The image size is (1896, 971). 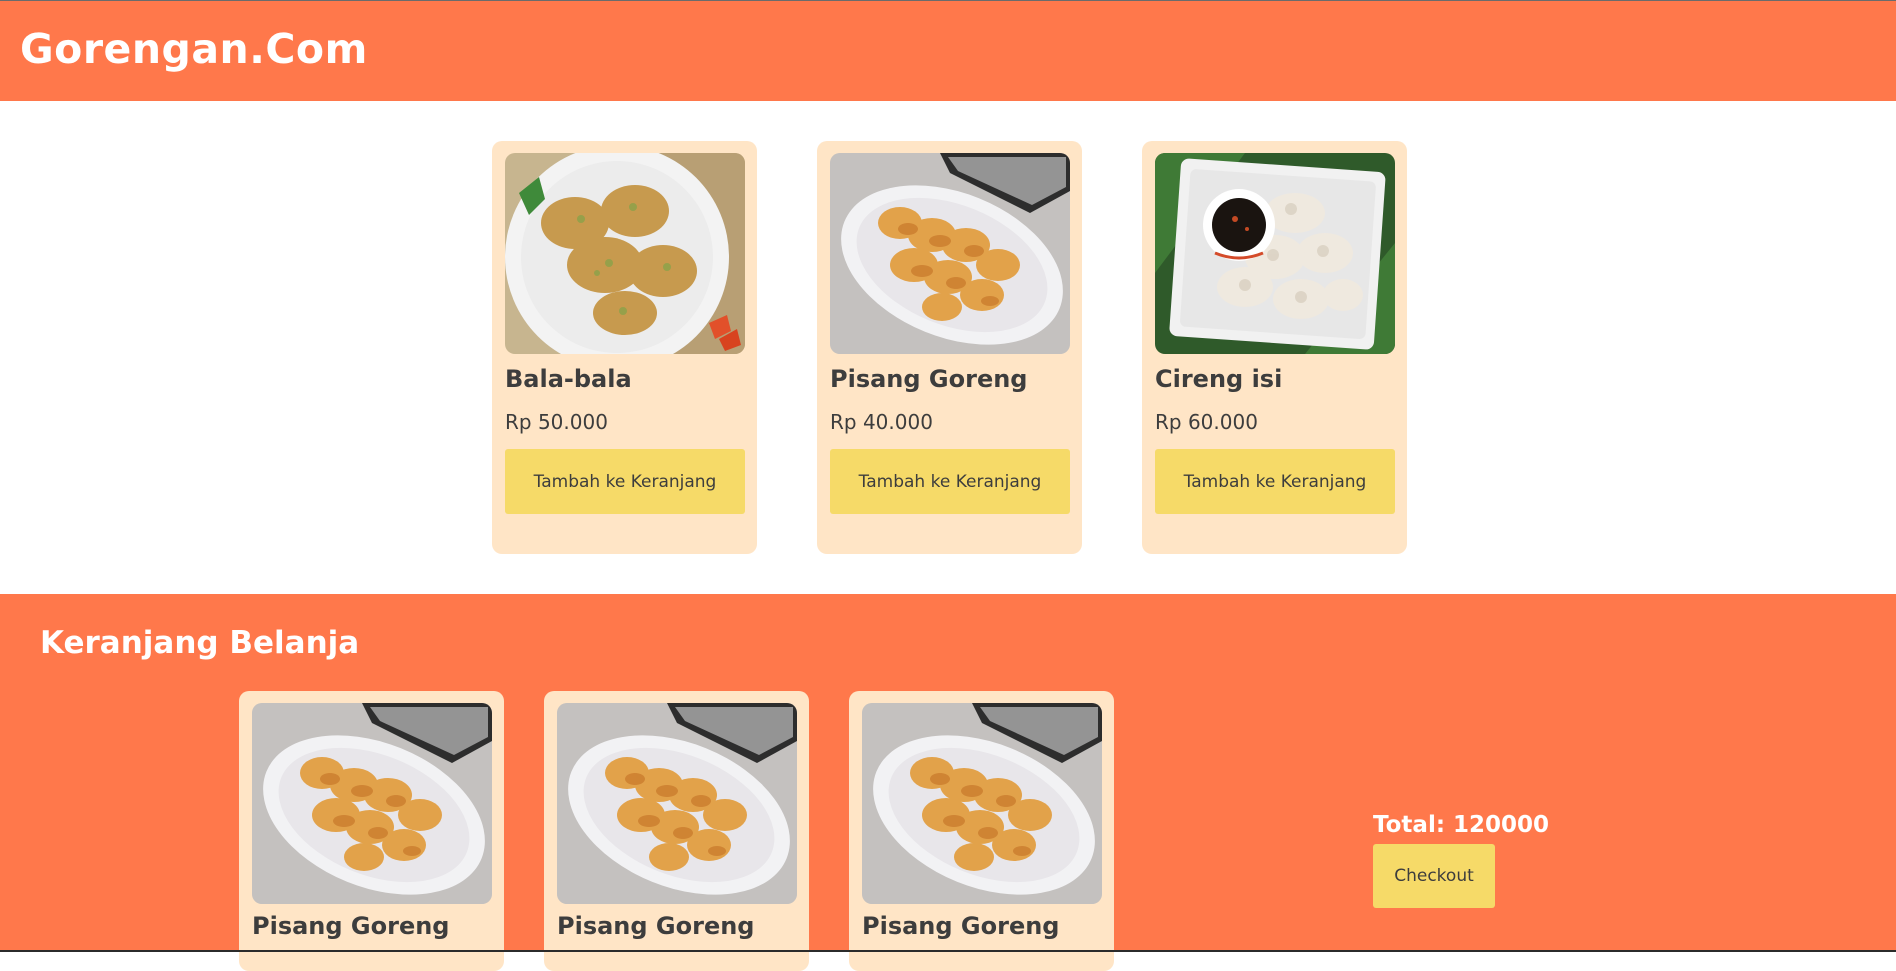 What do you see at coordinates (1206, 422) in the screenshot?
I see `product-price: Rp 60.000` at bounding box center [1206, 422].